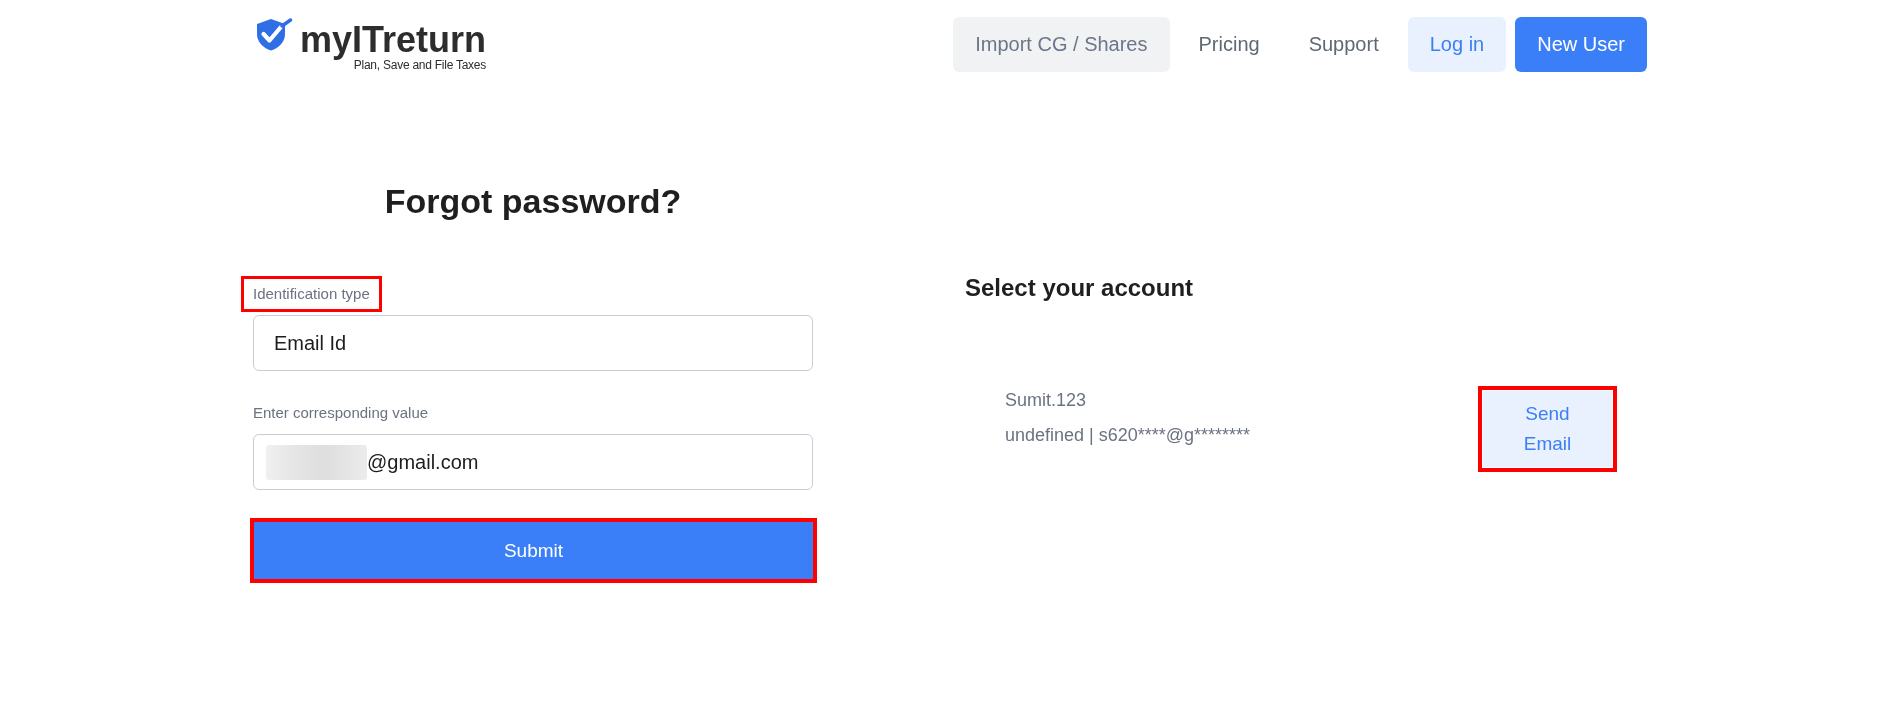 This screenshot has width=1895, height=706. I want to click on page-title: Forgot password?, so click(533, 201).